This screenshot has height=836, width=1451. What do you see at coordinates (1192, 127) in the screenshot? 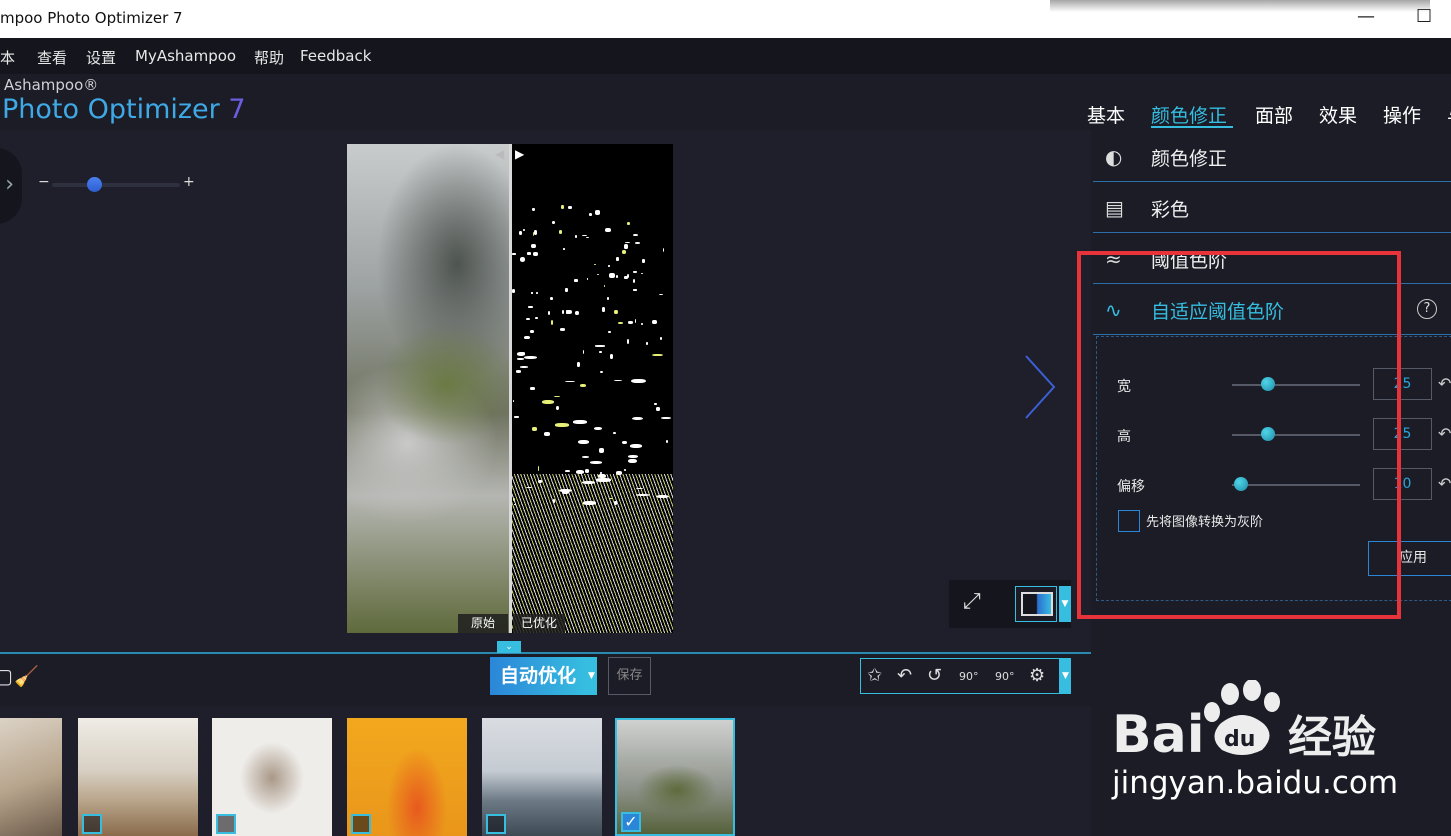
I see `active-tab-indicator` at bounding box center [1192, 127].